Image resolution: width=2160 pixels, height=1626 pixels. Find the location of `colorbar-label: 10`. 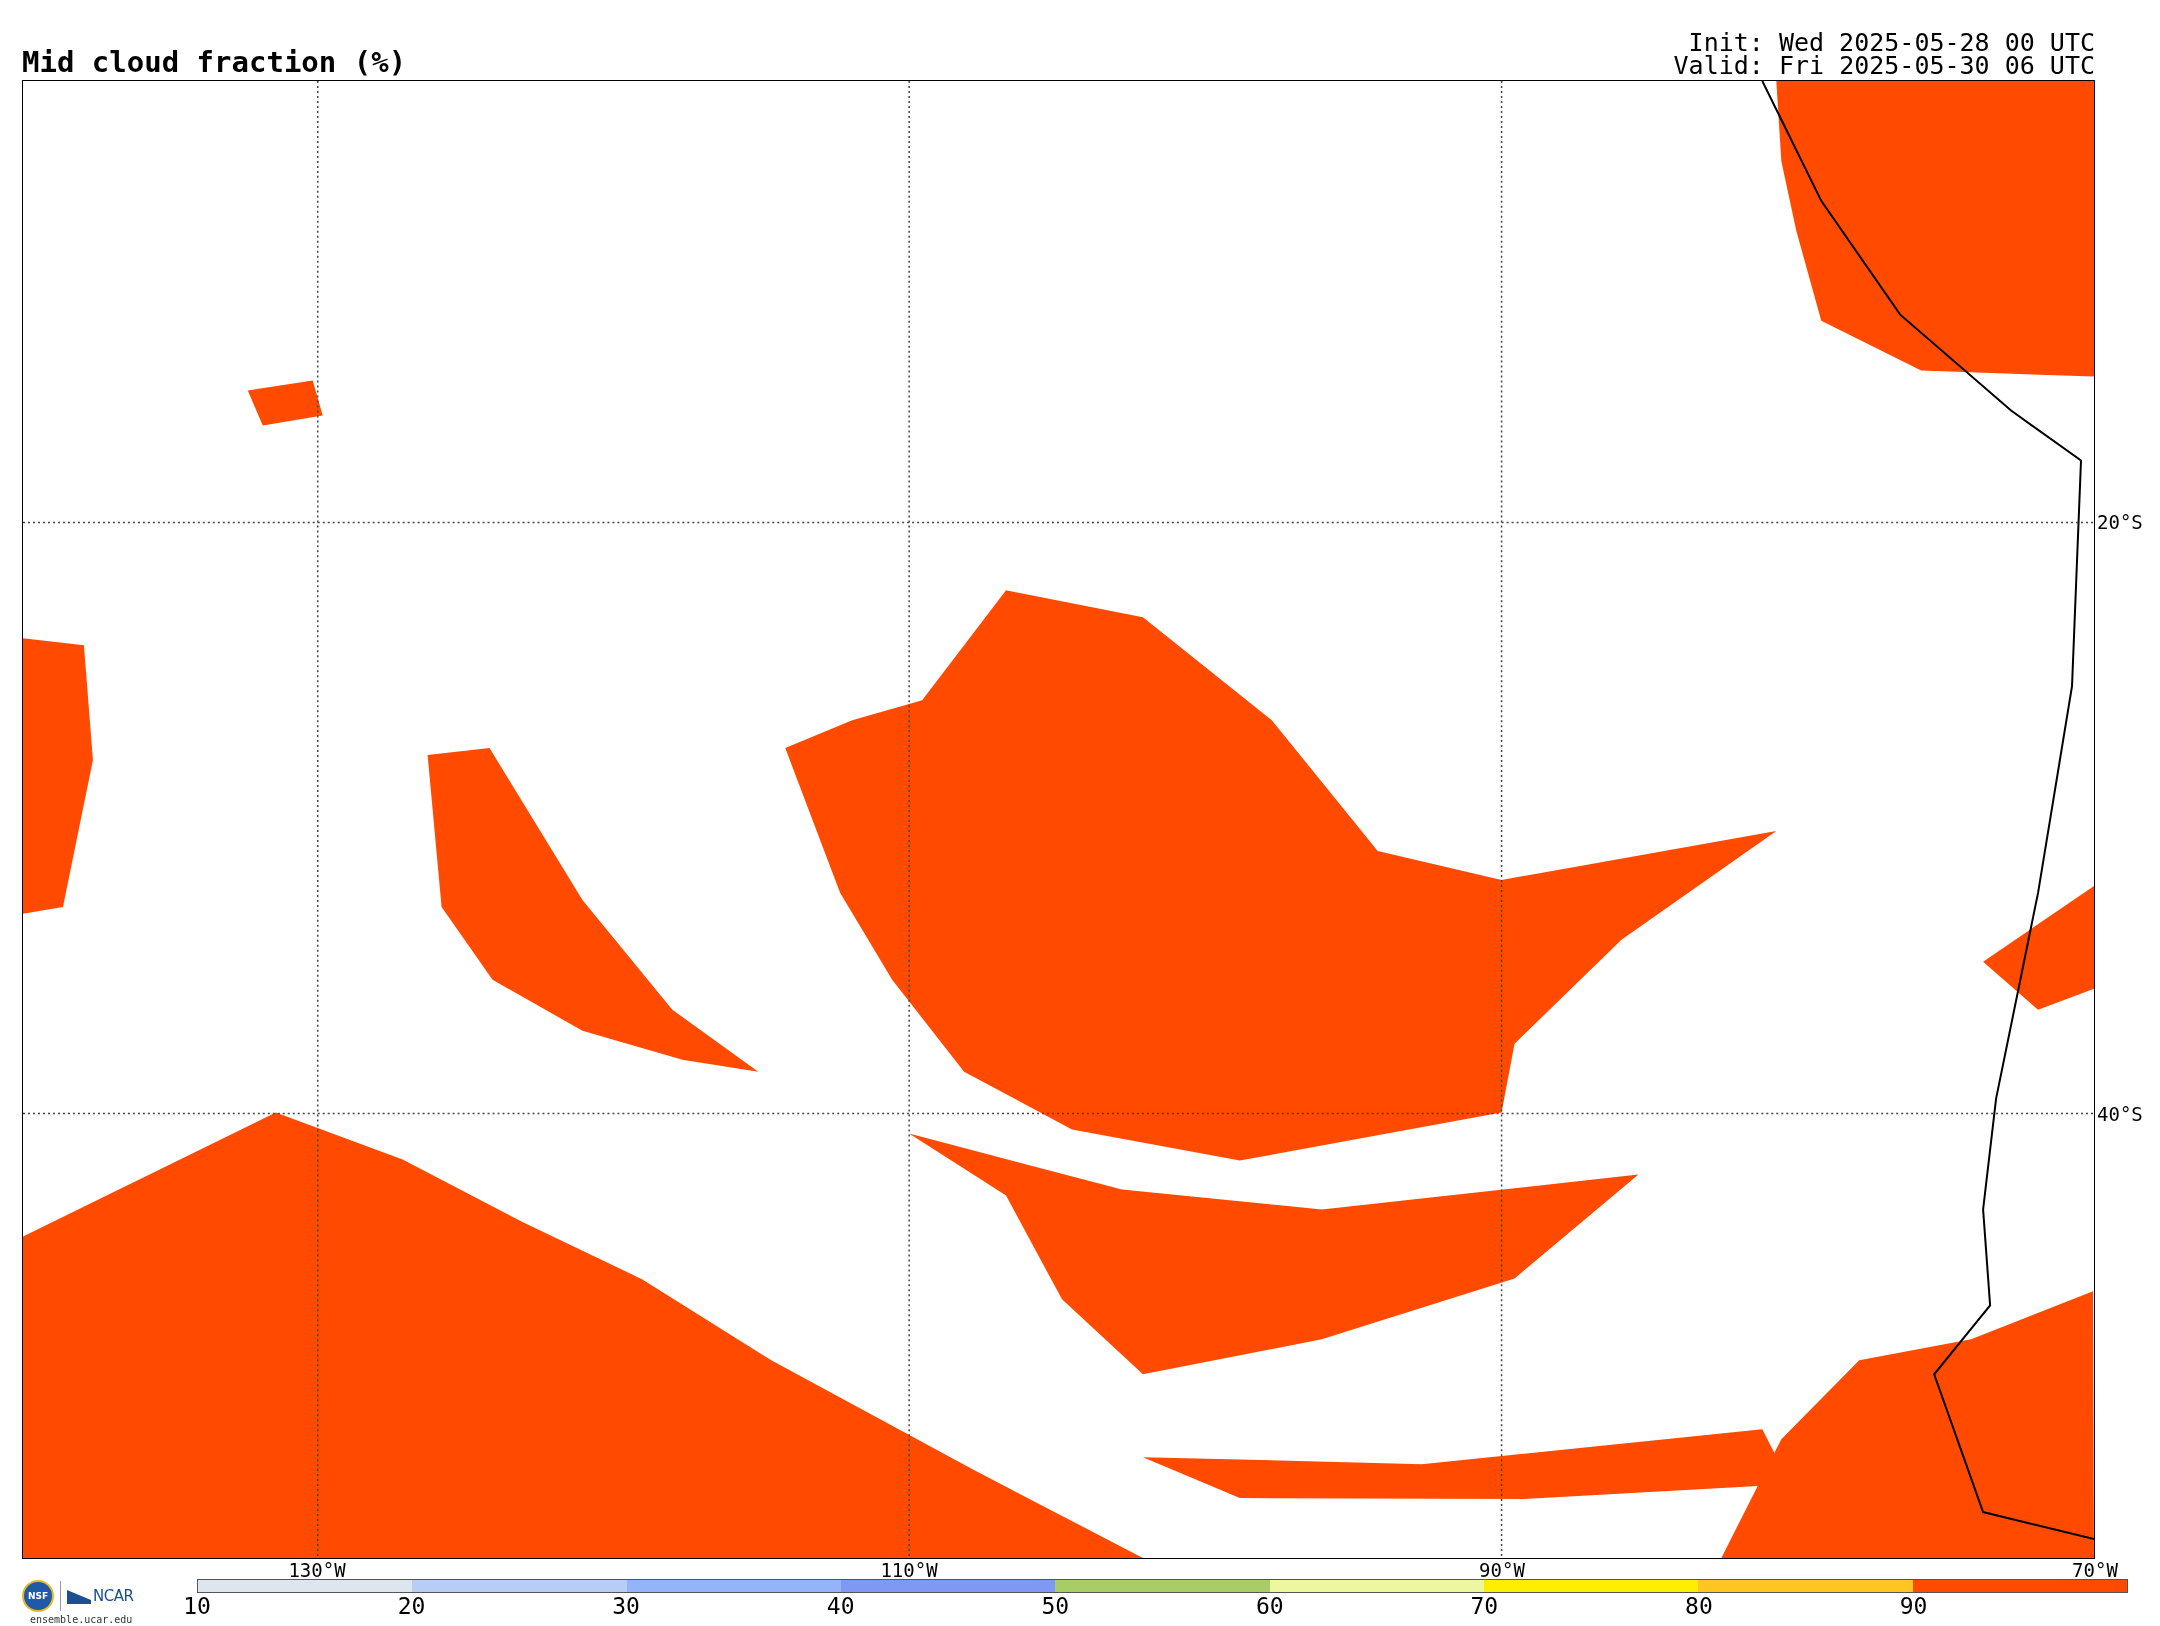

colorbar-label: 10 is located at coordinates (197, 1606).